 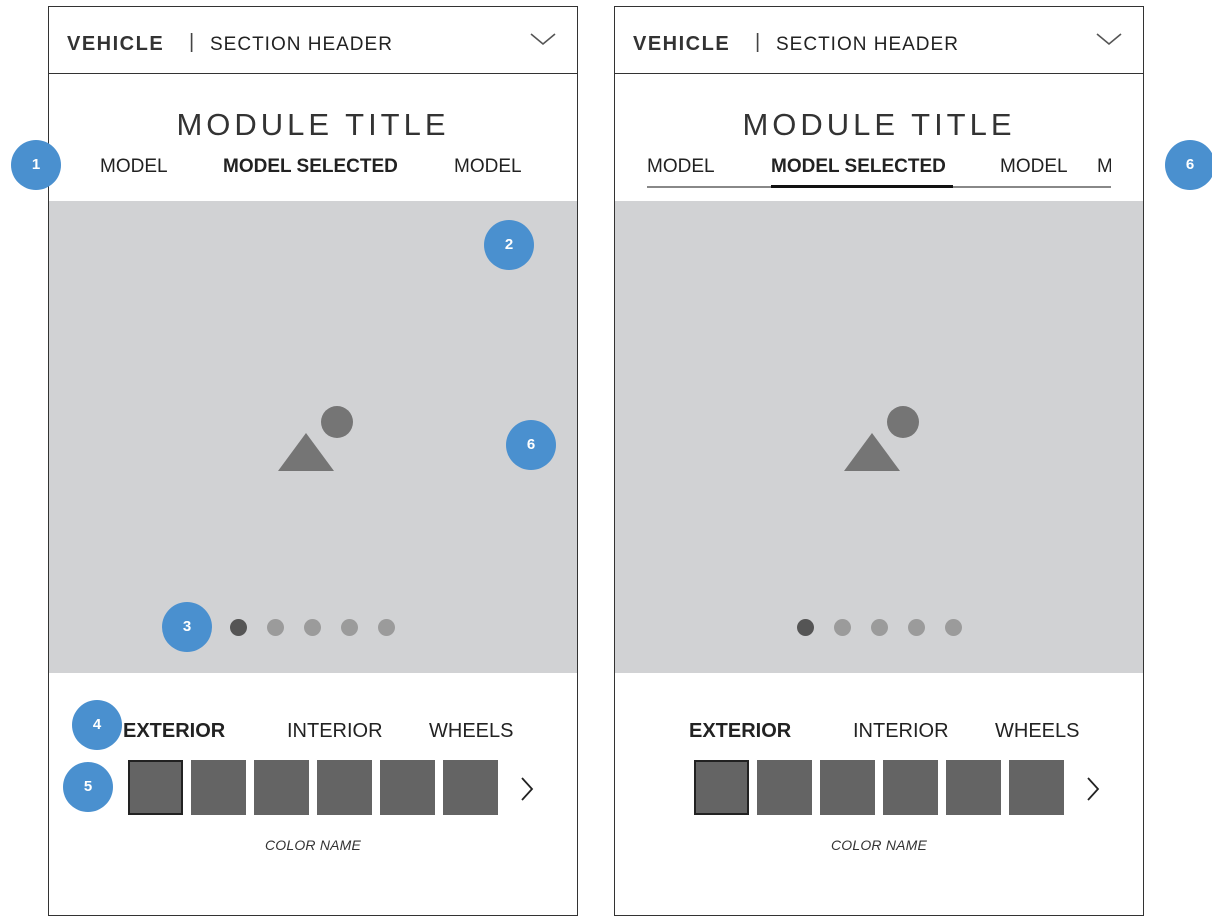 I want to click on tab-selected-indicator, so click(x=862, y=186).